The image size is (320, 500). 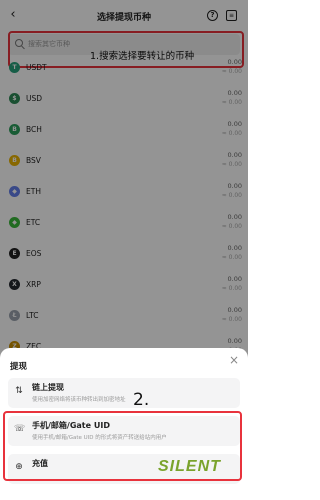 I want to click on transfer-icon: ⇅, so click(x=19, y=391).